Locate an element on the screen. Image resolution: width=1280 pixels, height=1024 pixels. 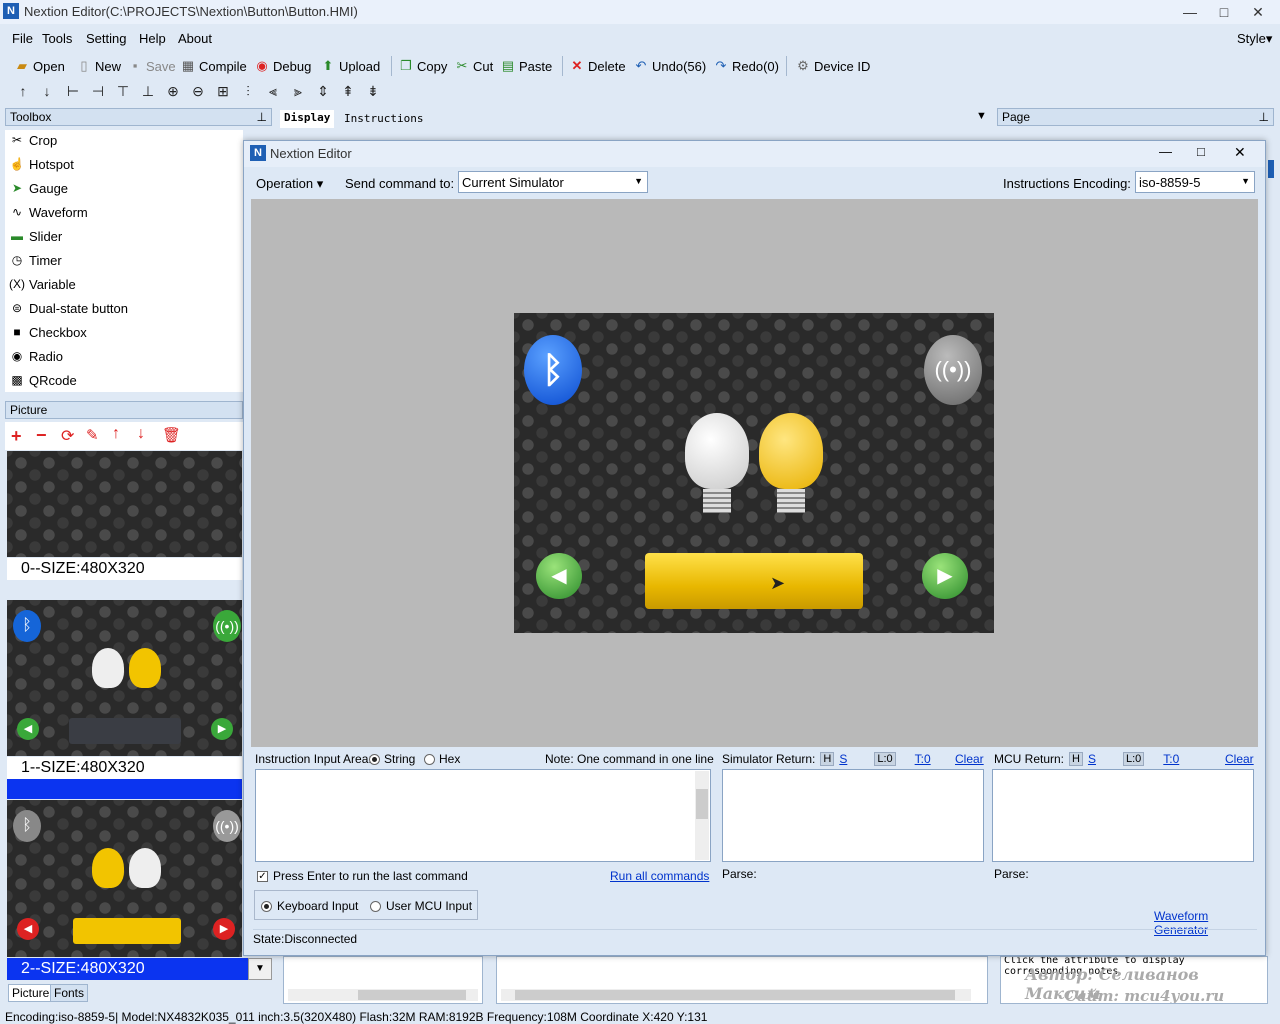
run-all-commands-link: Run all commands is located at coordinates (659, 876).